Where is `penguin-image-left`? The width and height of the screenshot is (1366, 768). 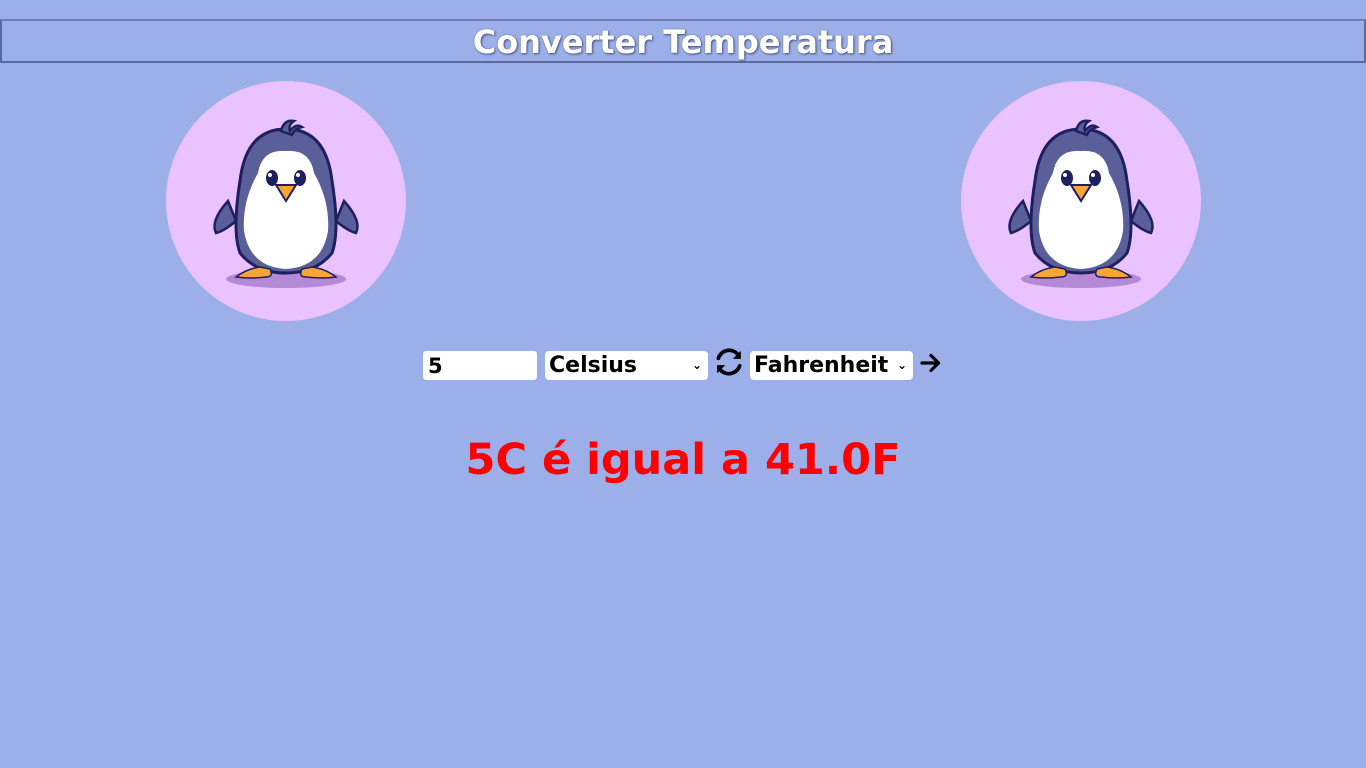
penguin-image-left is located at coordinates (286, 201).